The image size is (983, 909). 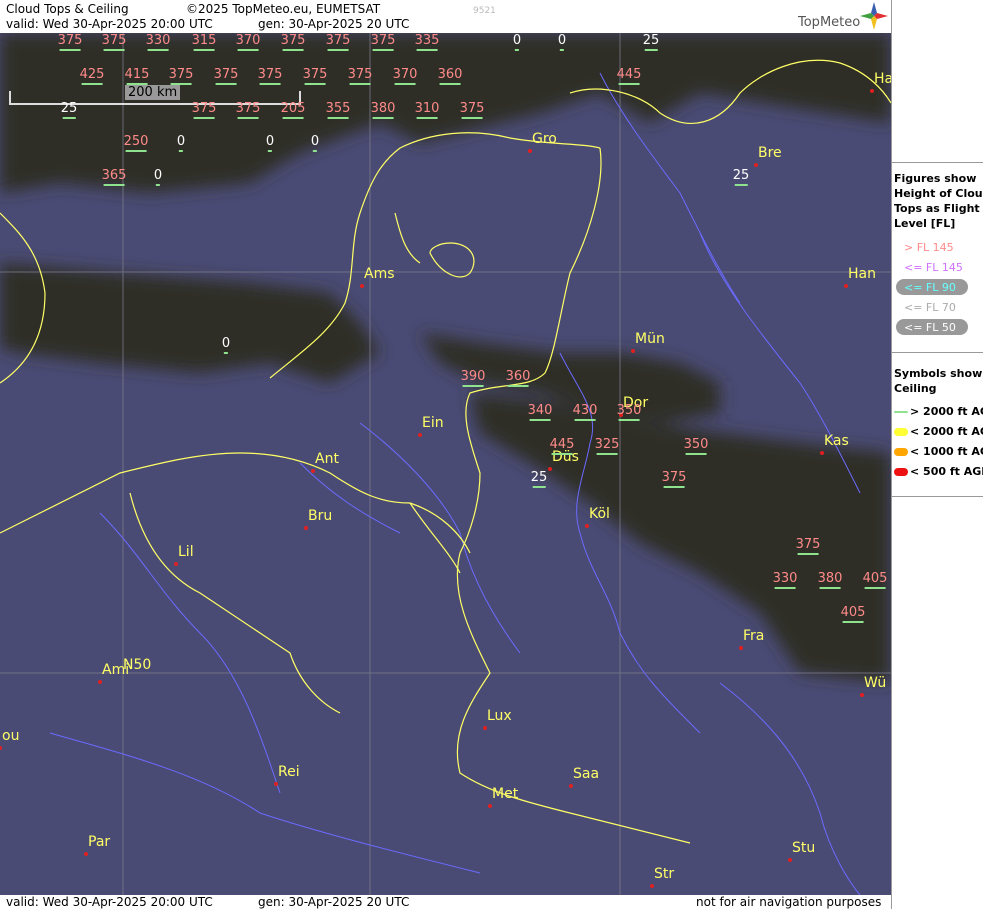 I want to click on ceiling-symbol-row: < 500 ft AGL, so click(x=938, y=471).